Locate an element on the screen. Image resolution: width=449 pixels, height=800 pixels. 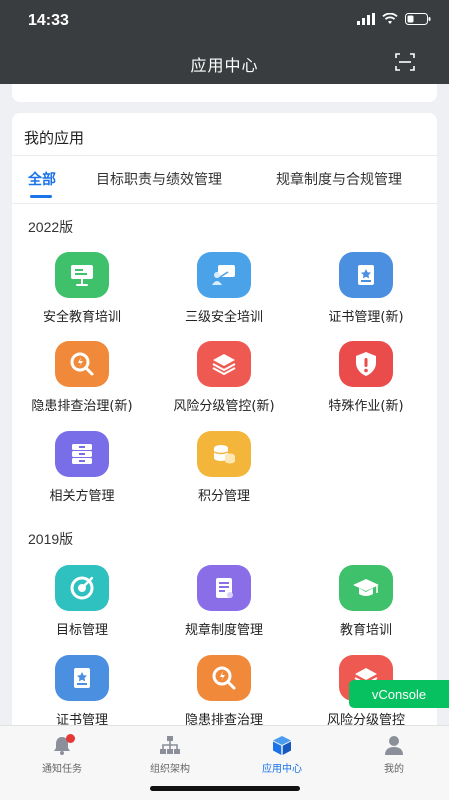
tabbar-item-notifications: 通知任务 is located at coordinates (62, 754).